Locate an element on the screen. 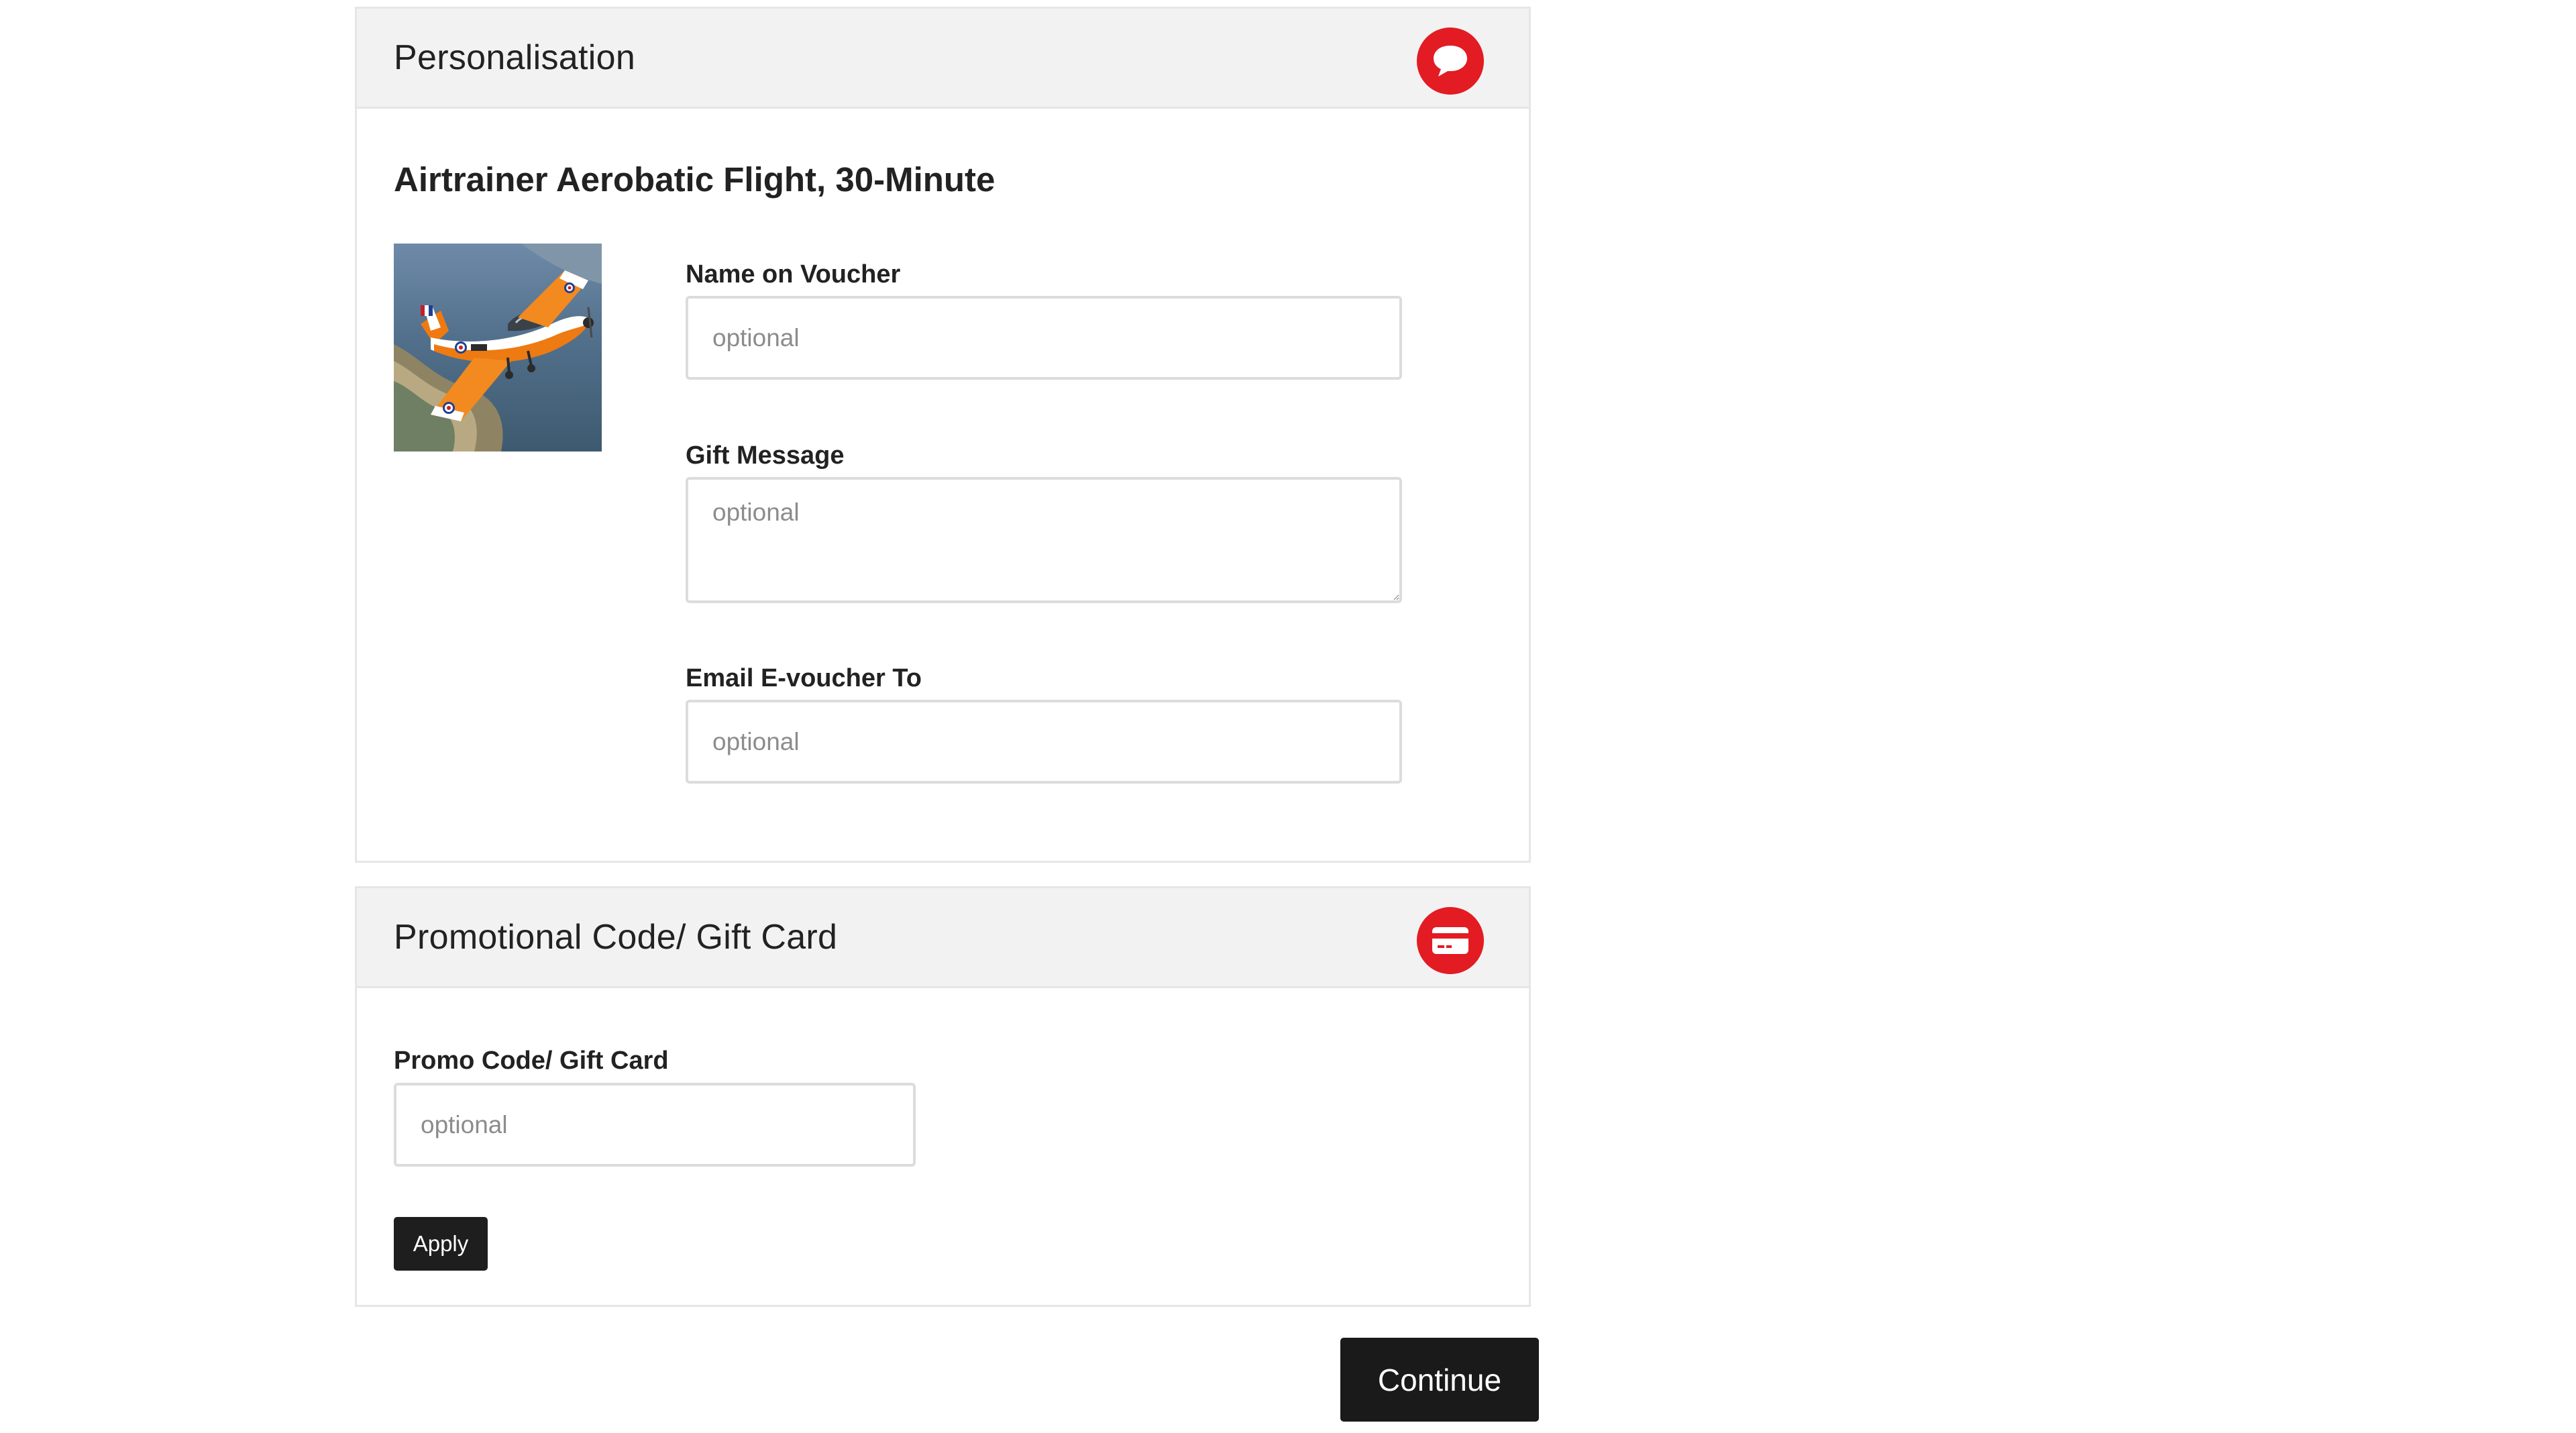 The width and height of the screenshot is (2576, 1433). credit-card-icon is located at coordinates (1450, 940).